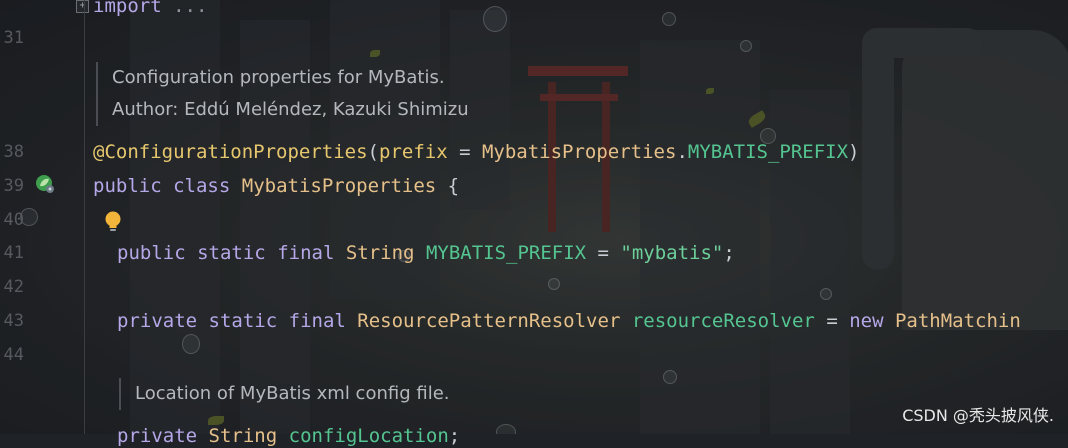  I want to click on line-number: 40, so click(13, 220).